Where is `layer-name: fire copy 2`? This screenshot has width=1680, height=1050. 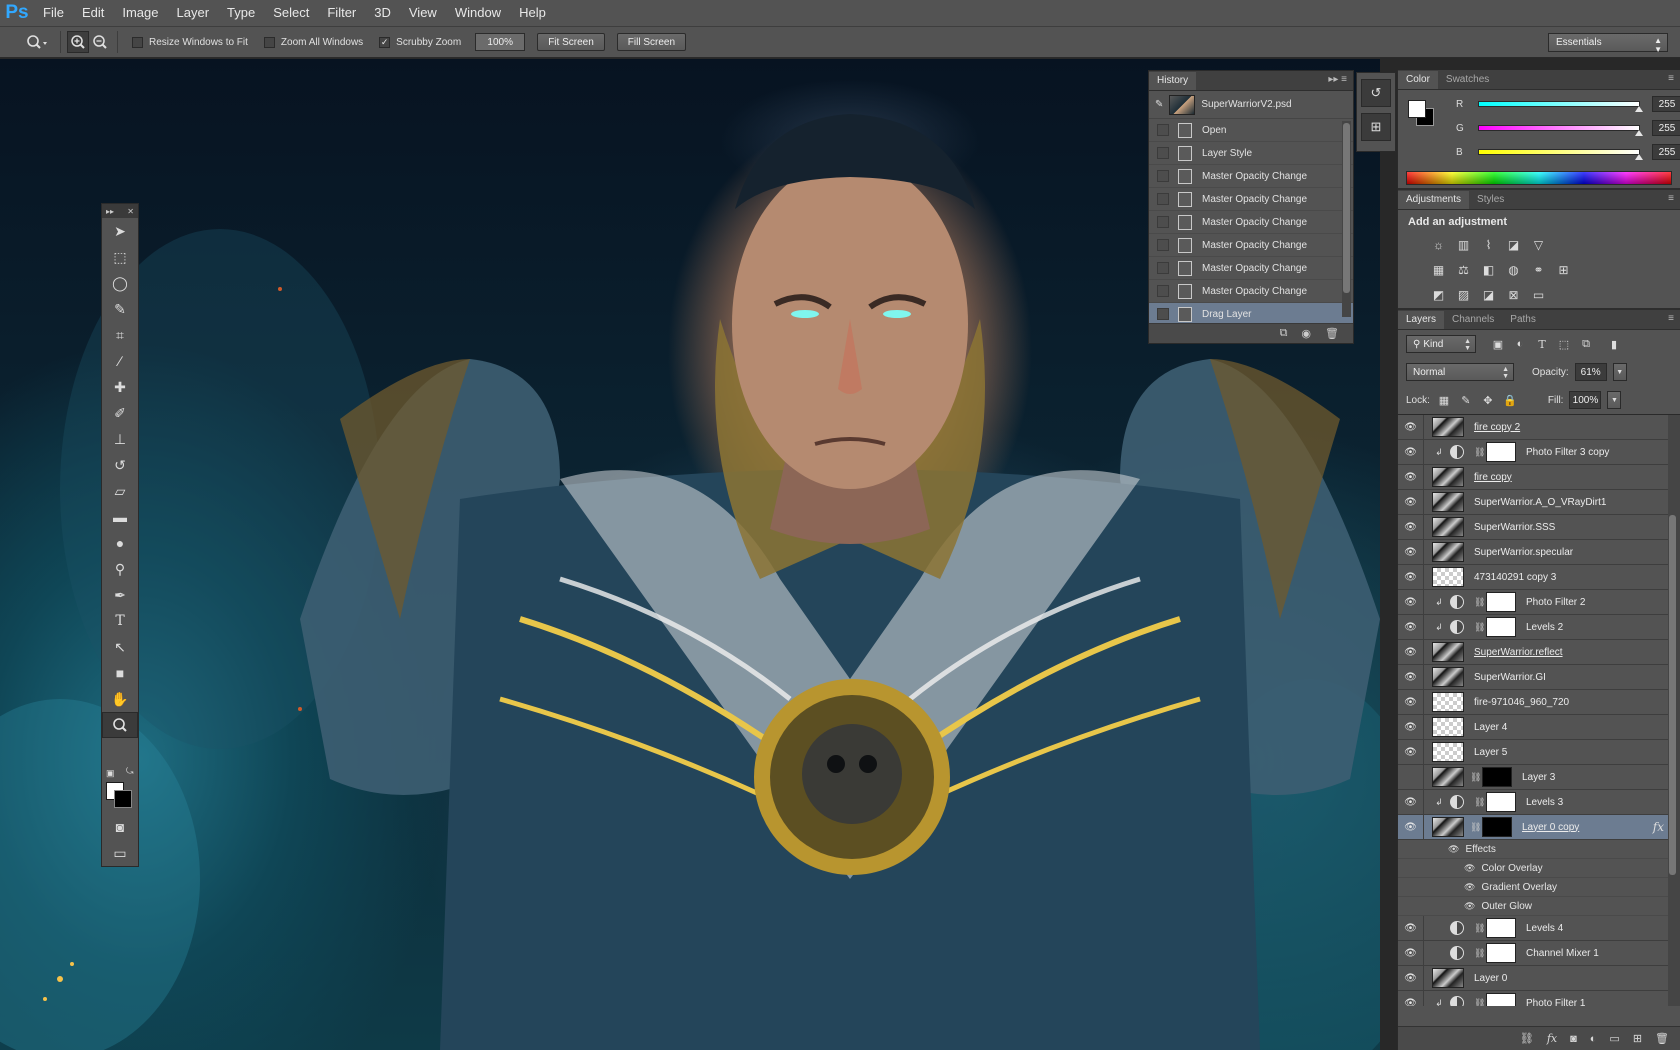
layer-name: fire copy 2 is located at coordinates (1497, 427).